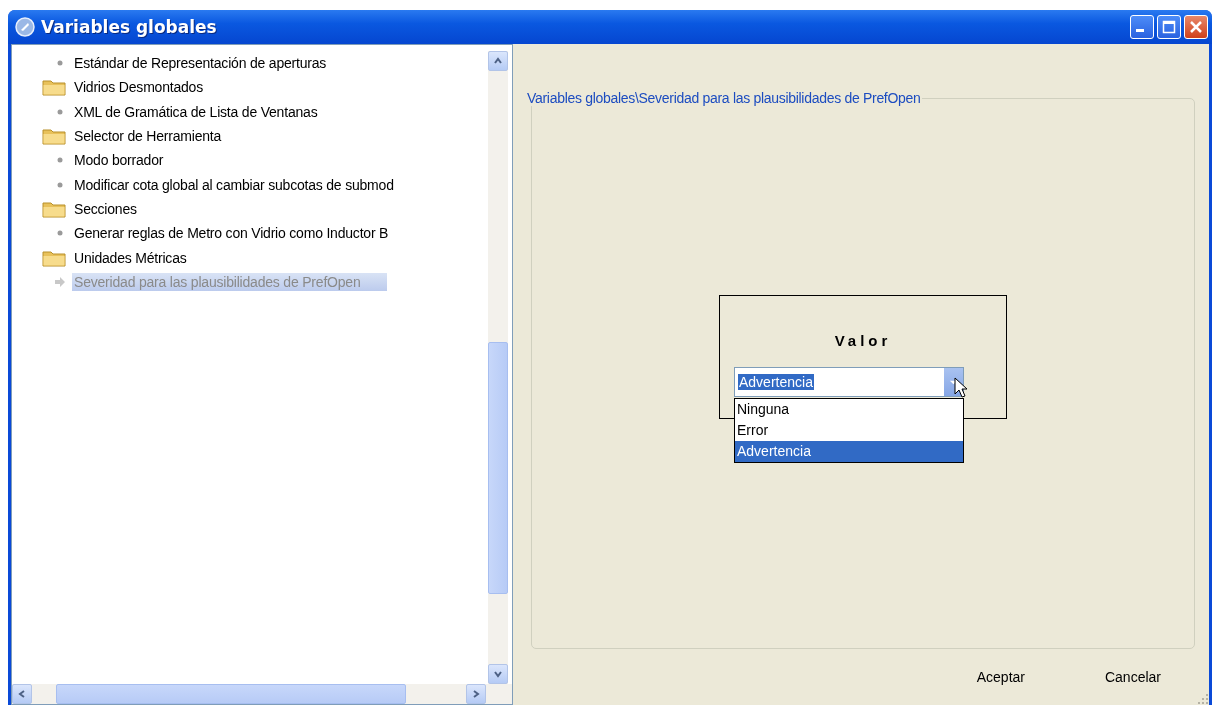 The width and height of the screenshot is (1224, 705). I want to click on scroll-right-button, so click(476, 694).